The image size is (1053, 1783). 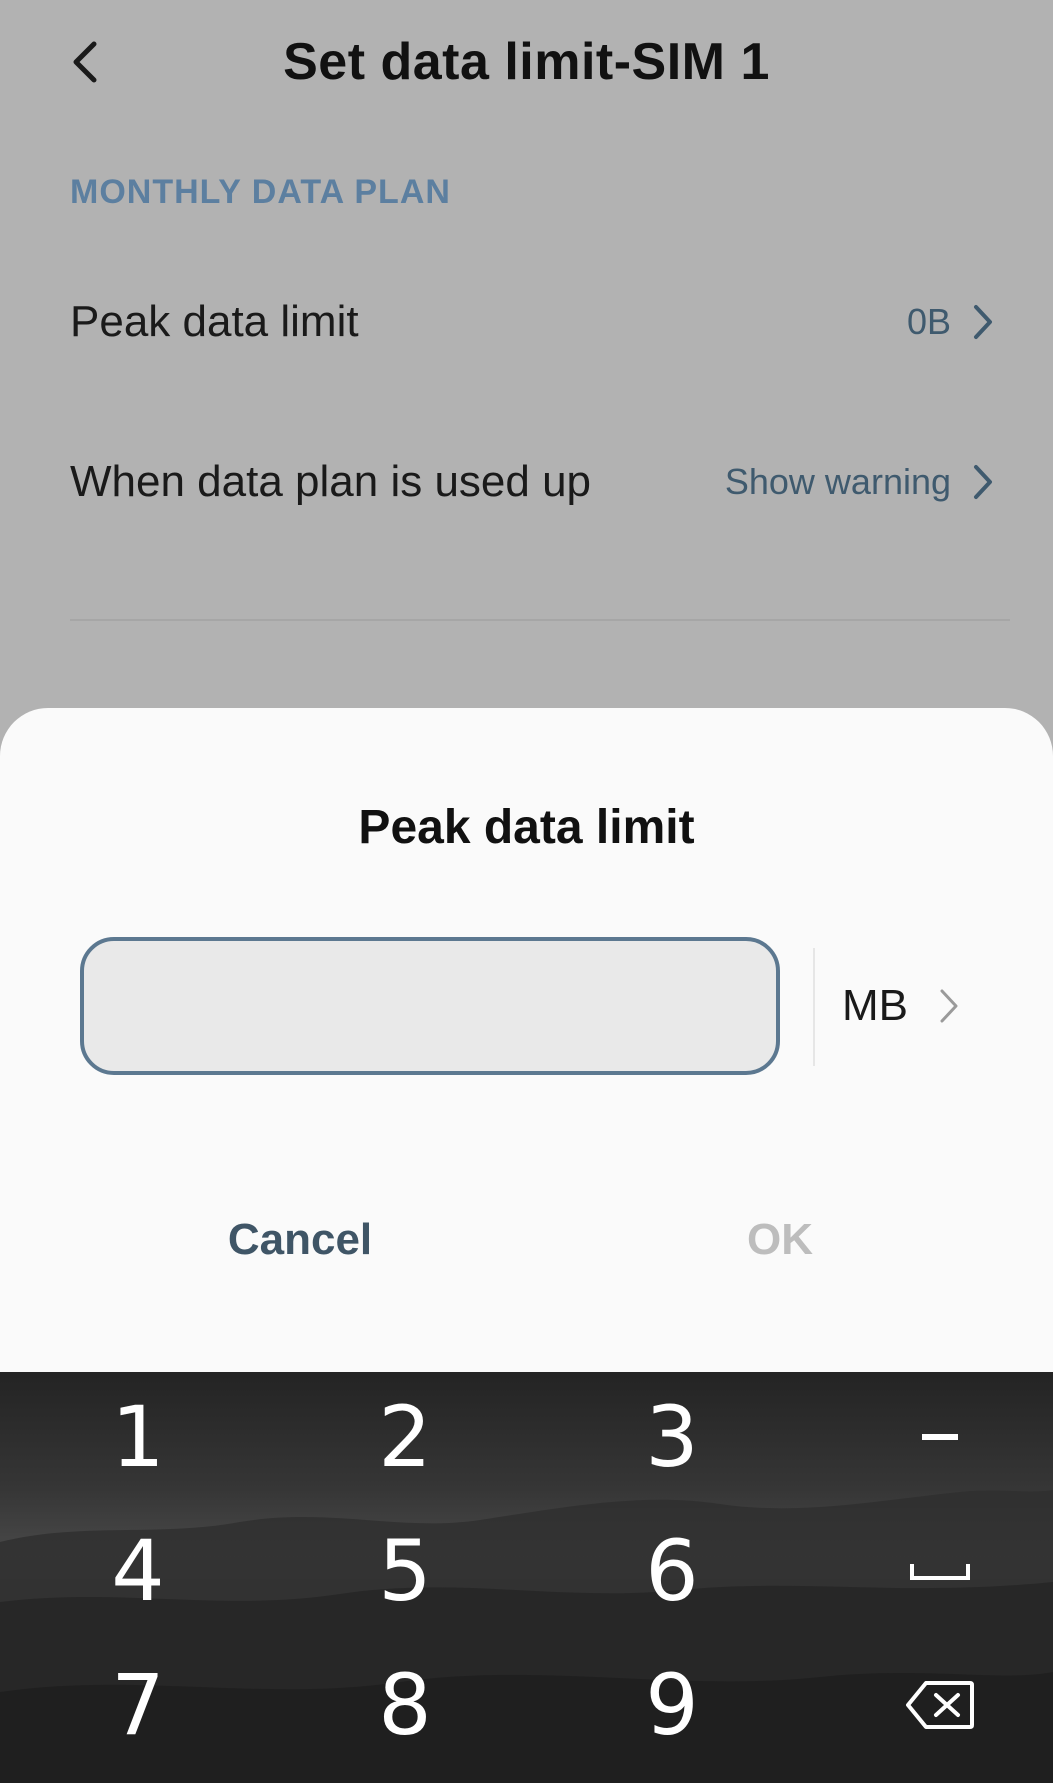 I want to click on section-header: MONTHLY DATA PLAN, so click(x=260, y=192).